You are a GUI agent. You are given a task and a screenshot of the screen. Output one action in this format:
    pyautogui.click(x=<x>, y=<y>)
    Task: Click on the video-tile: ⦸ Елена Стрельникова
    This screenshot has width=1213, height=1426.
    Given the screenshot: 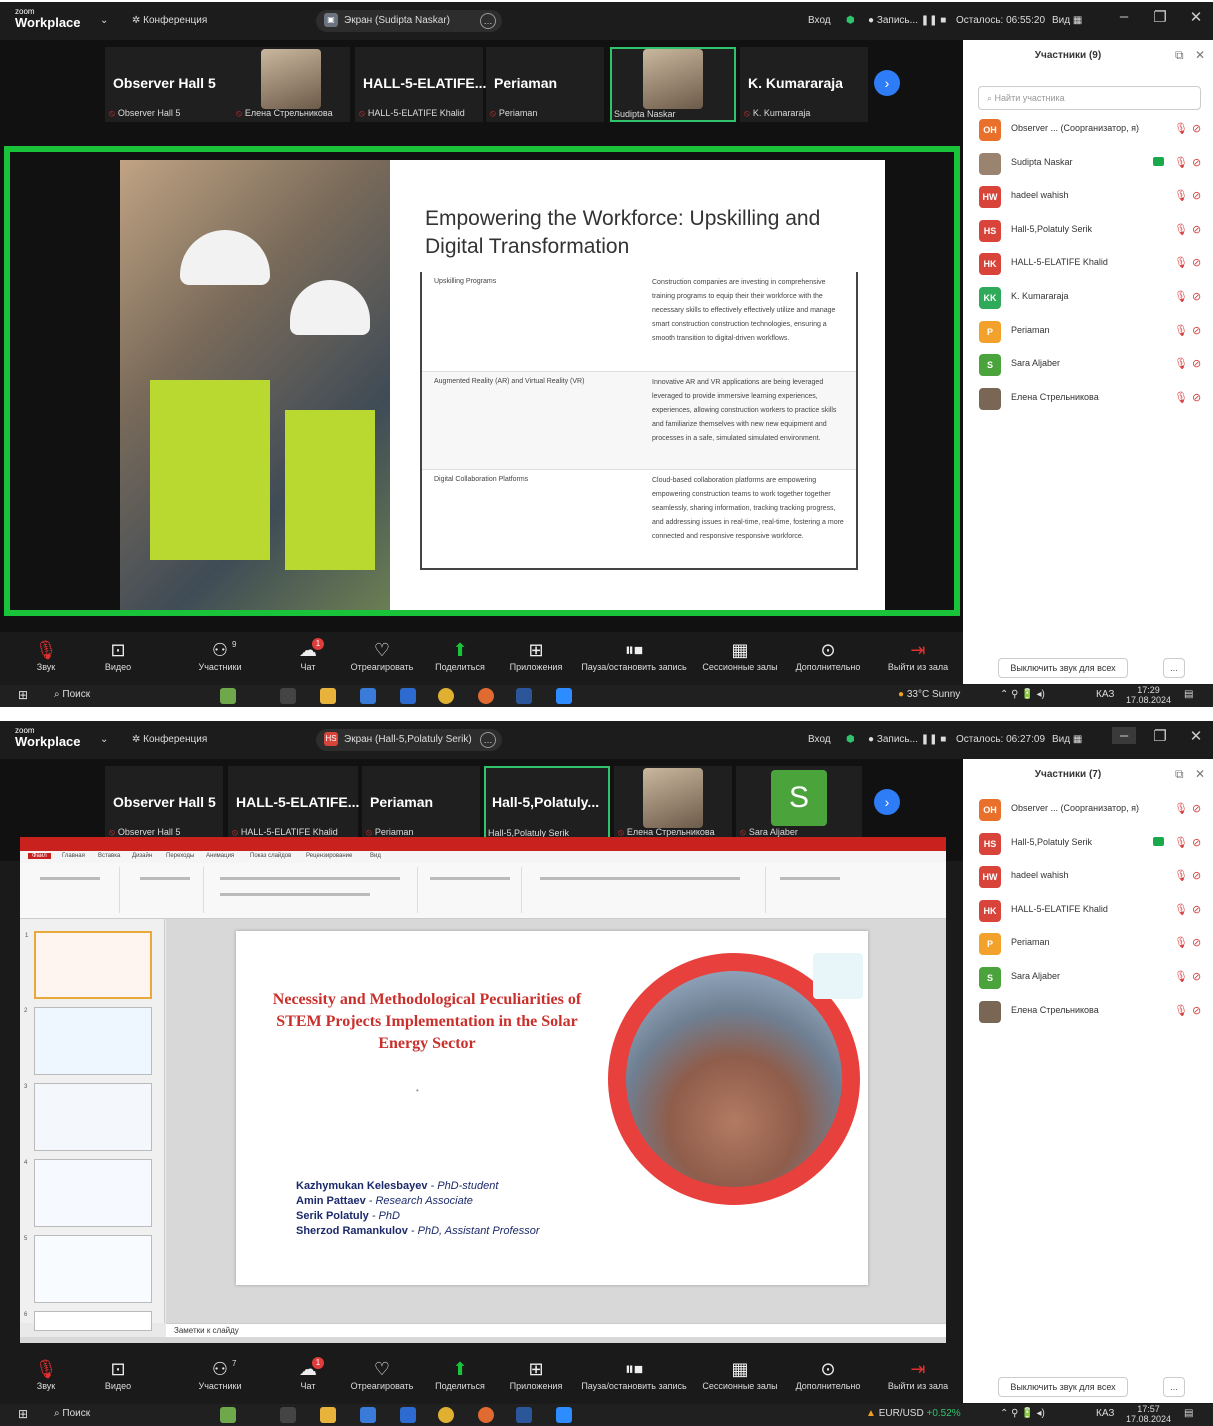 What is the action you would take?
    pyautogui.click(x=291, y=84)
    